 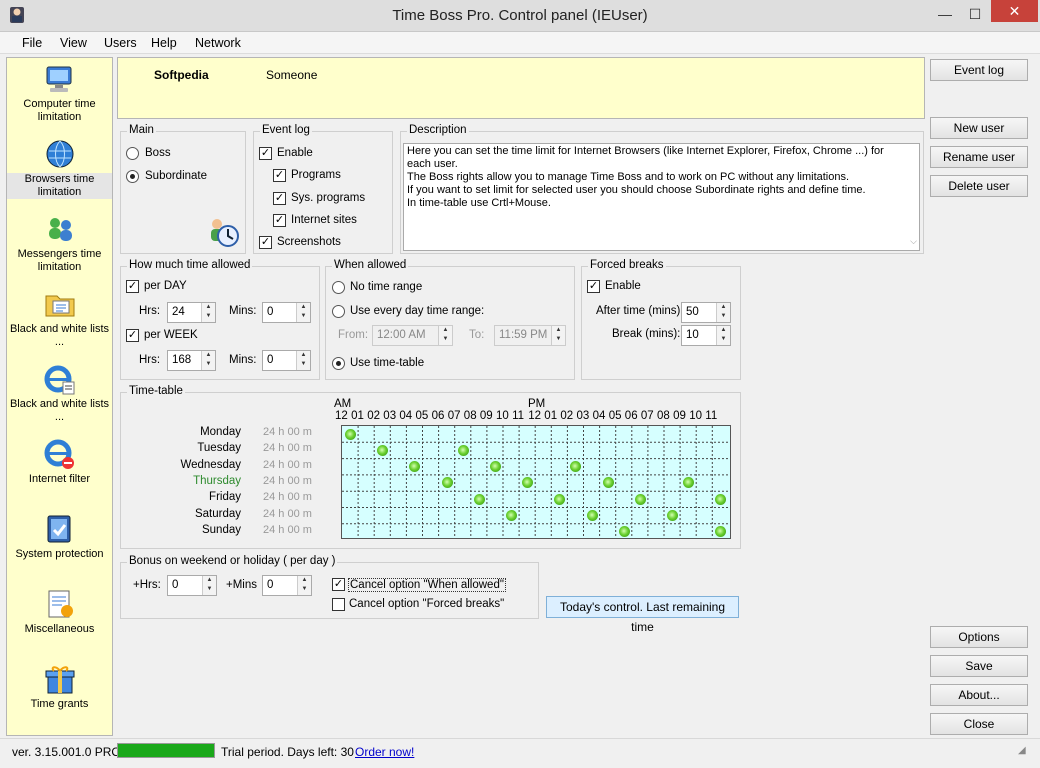 What do you see at coordinates (295, 153) in the screenshot?
I see `eventlog-enable-label: Enable` at bounding box center [295, 153].